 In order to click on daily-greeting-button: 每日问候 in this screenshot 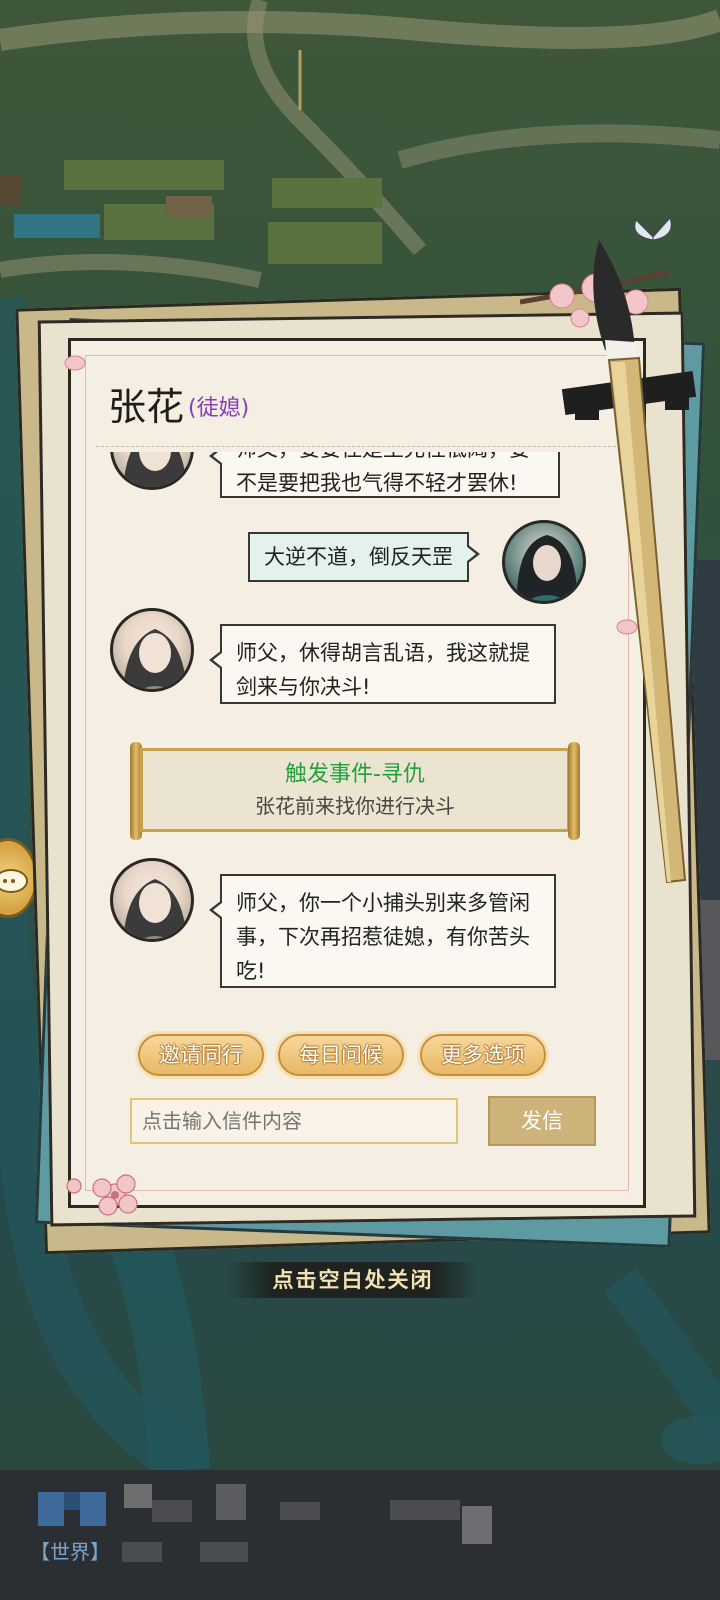, I will do `click(341, 1055)`.